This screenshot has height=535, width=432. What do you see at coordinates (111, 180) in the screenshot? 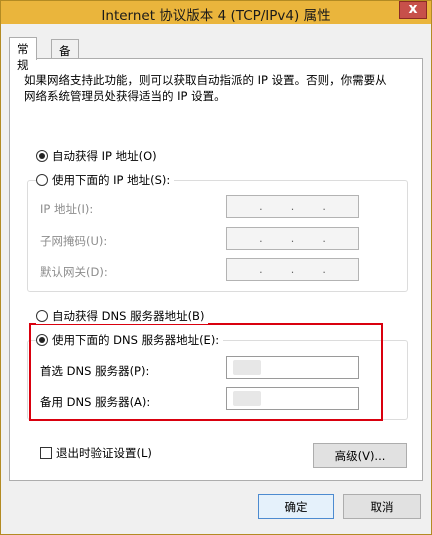
I see `manual-ip-label: 使用下面的 IP 地址(S):` at bounding box center [111, 180].